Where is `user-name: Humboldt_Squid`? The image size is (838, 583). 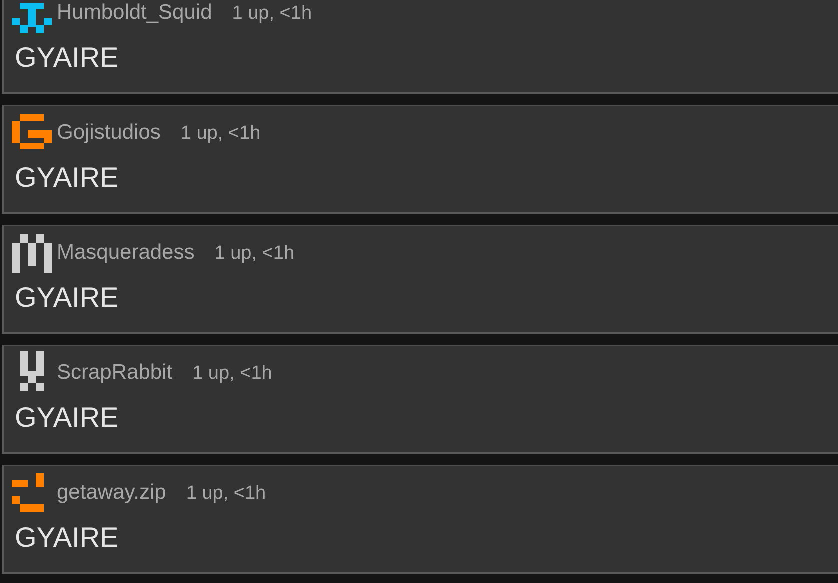
user-name: Humboldt_Squid is located at coordinates (134, 13).